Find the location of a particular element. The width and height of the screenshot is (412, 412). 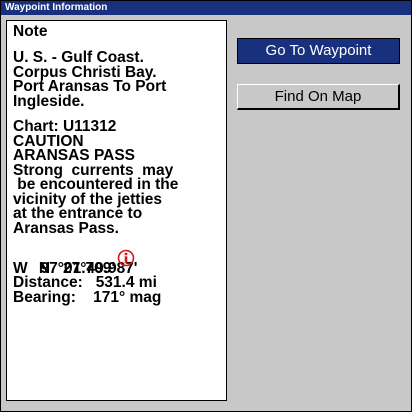

find-on-map-button: Find On Map is located at coordinates (318, 97).